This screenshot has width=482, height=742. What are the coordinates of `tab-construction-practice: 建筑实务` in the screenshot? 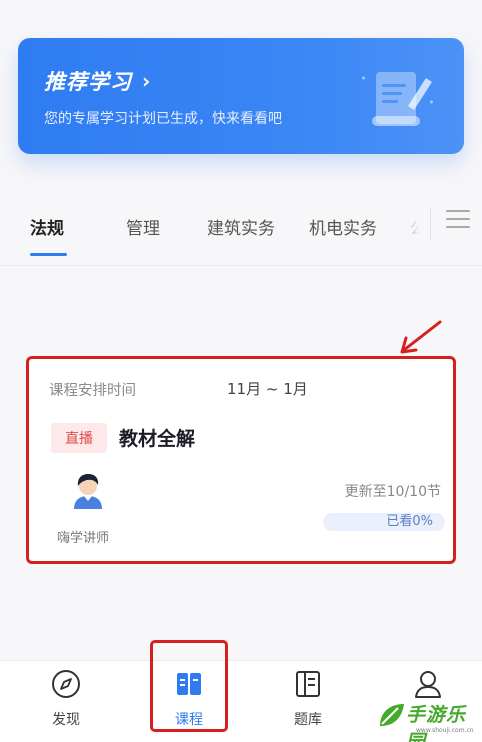 It's located at (241, 226).